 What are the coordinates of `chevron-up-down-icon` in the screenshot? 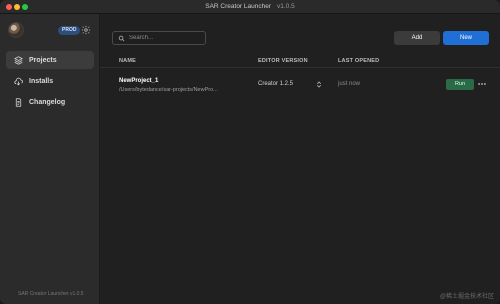 It's located at (319, 84).